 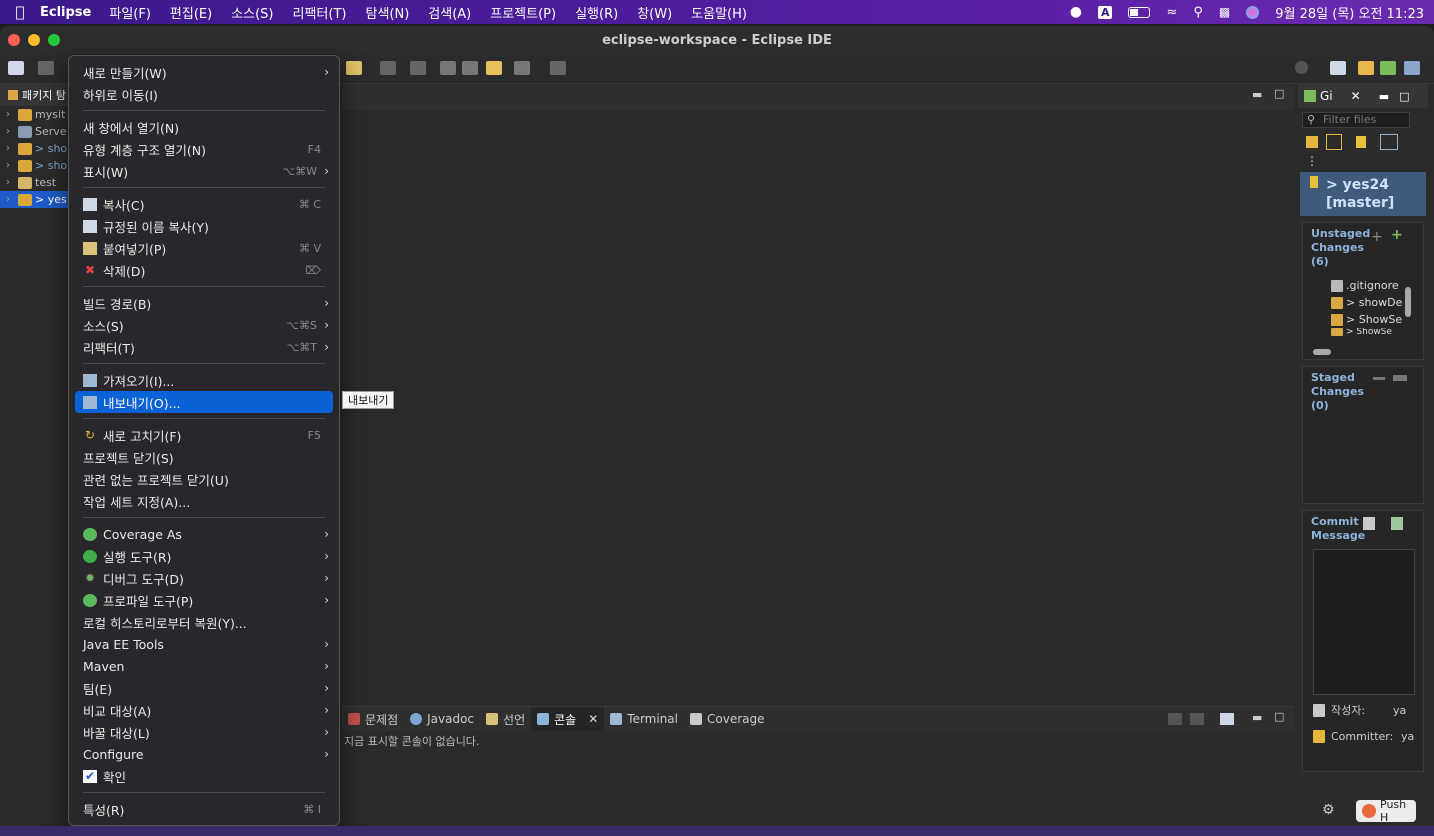 What do you see at coordinates (373, 719) in the screenshot?
I see `tab-problems: 문제점` at bounding box center [373, 719].